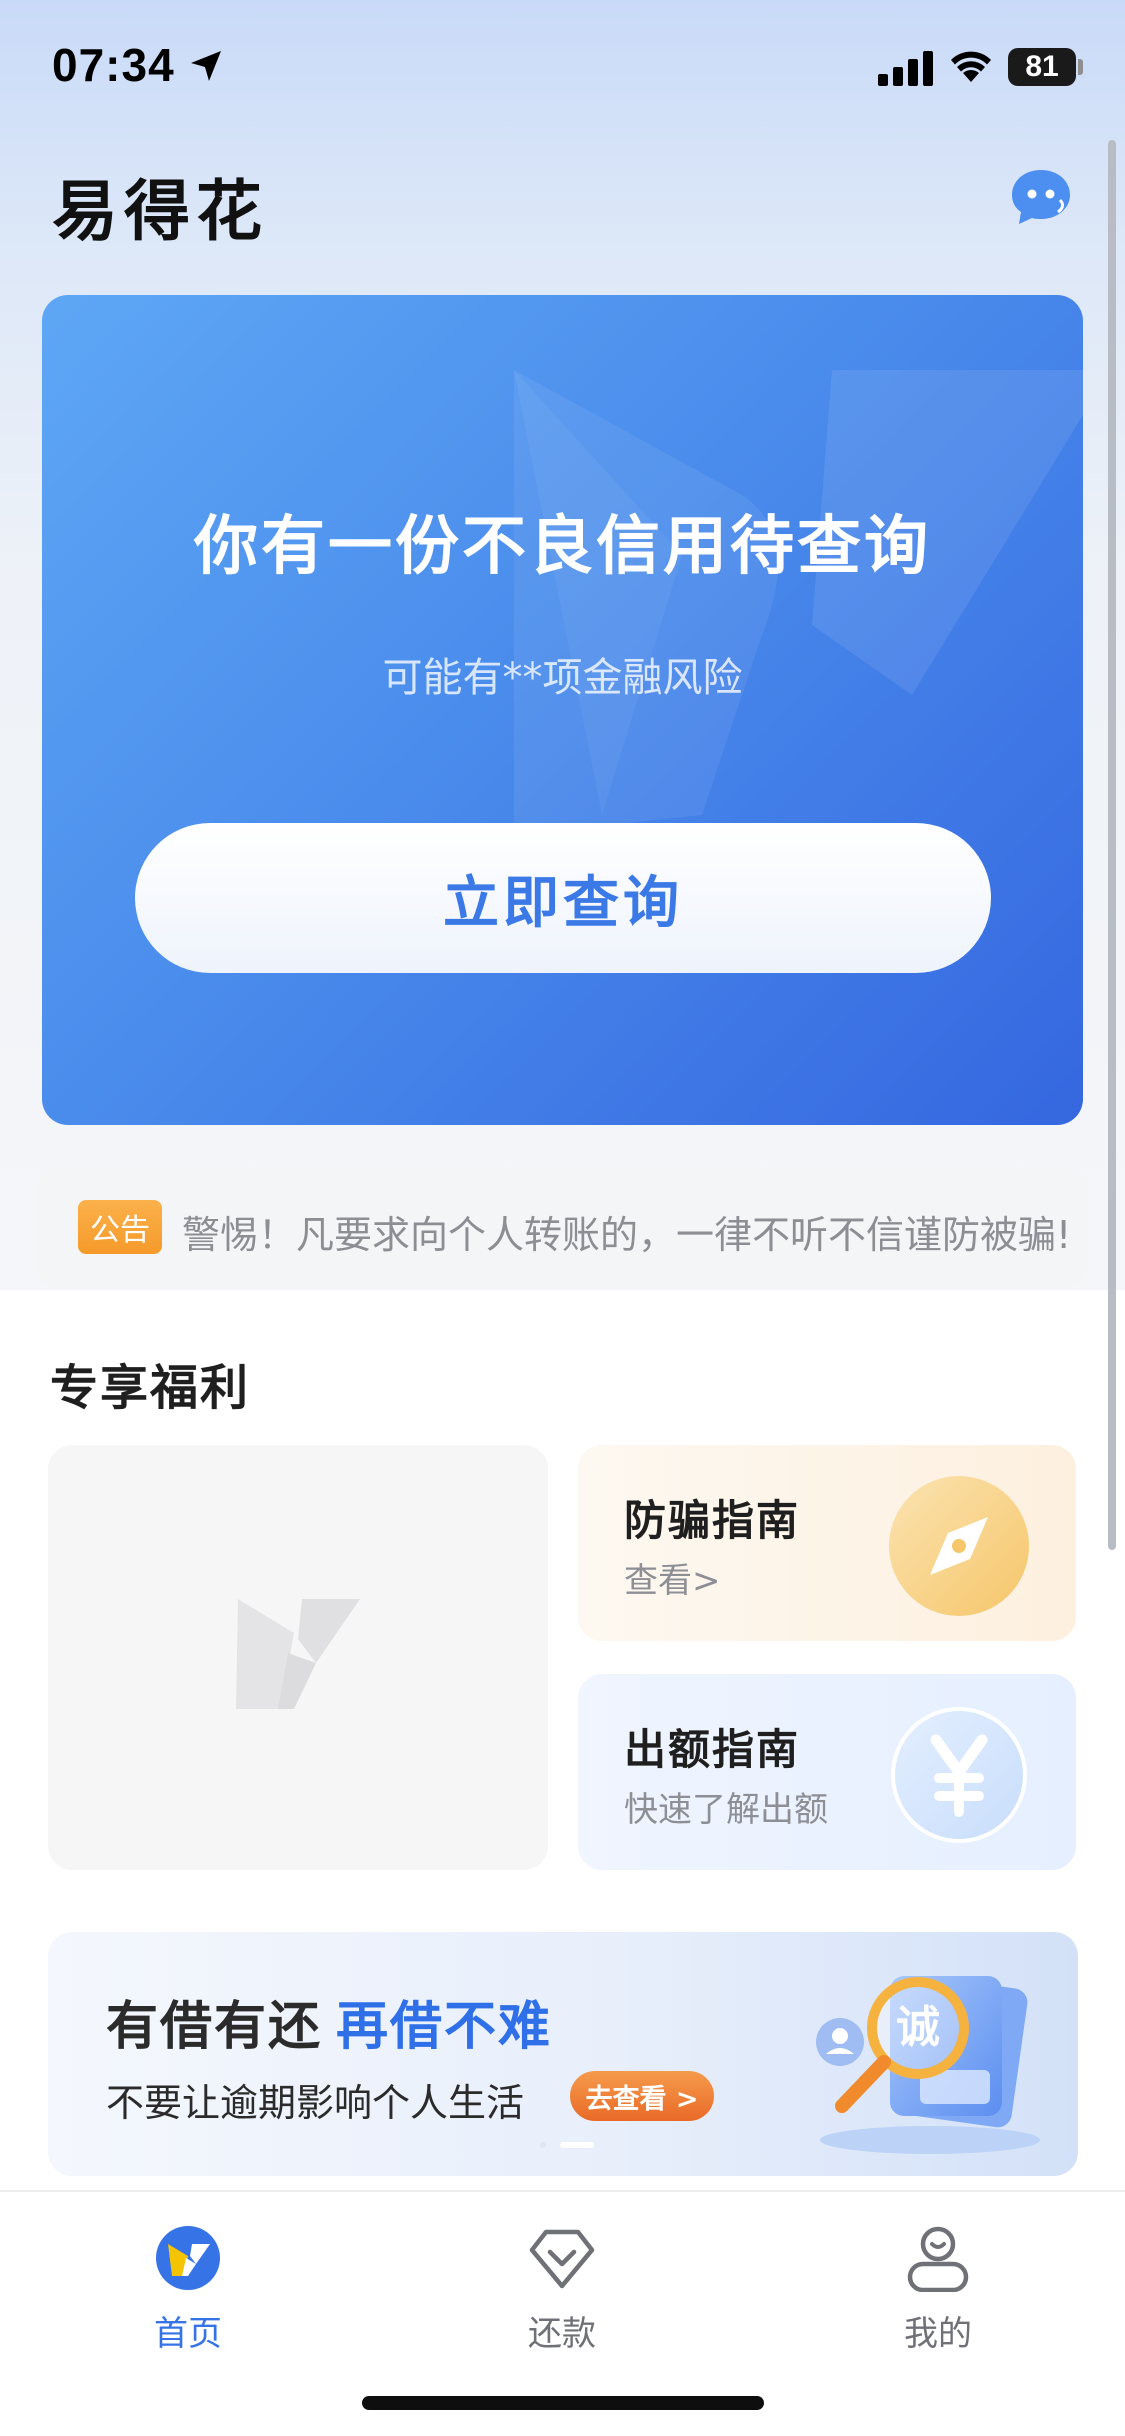 Image resolution: width=1125 pixels, height=2436 pixels. Describe the element at coordinates (1080, 67) in the screenshot. I see `battery-tip` at that location.